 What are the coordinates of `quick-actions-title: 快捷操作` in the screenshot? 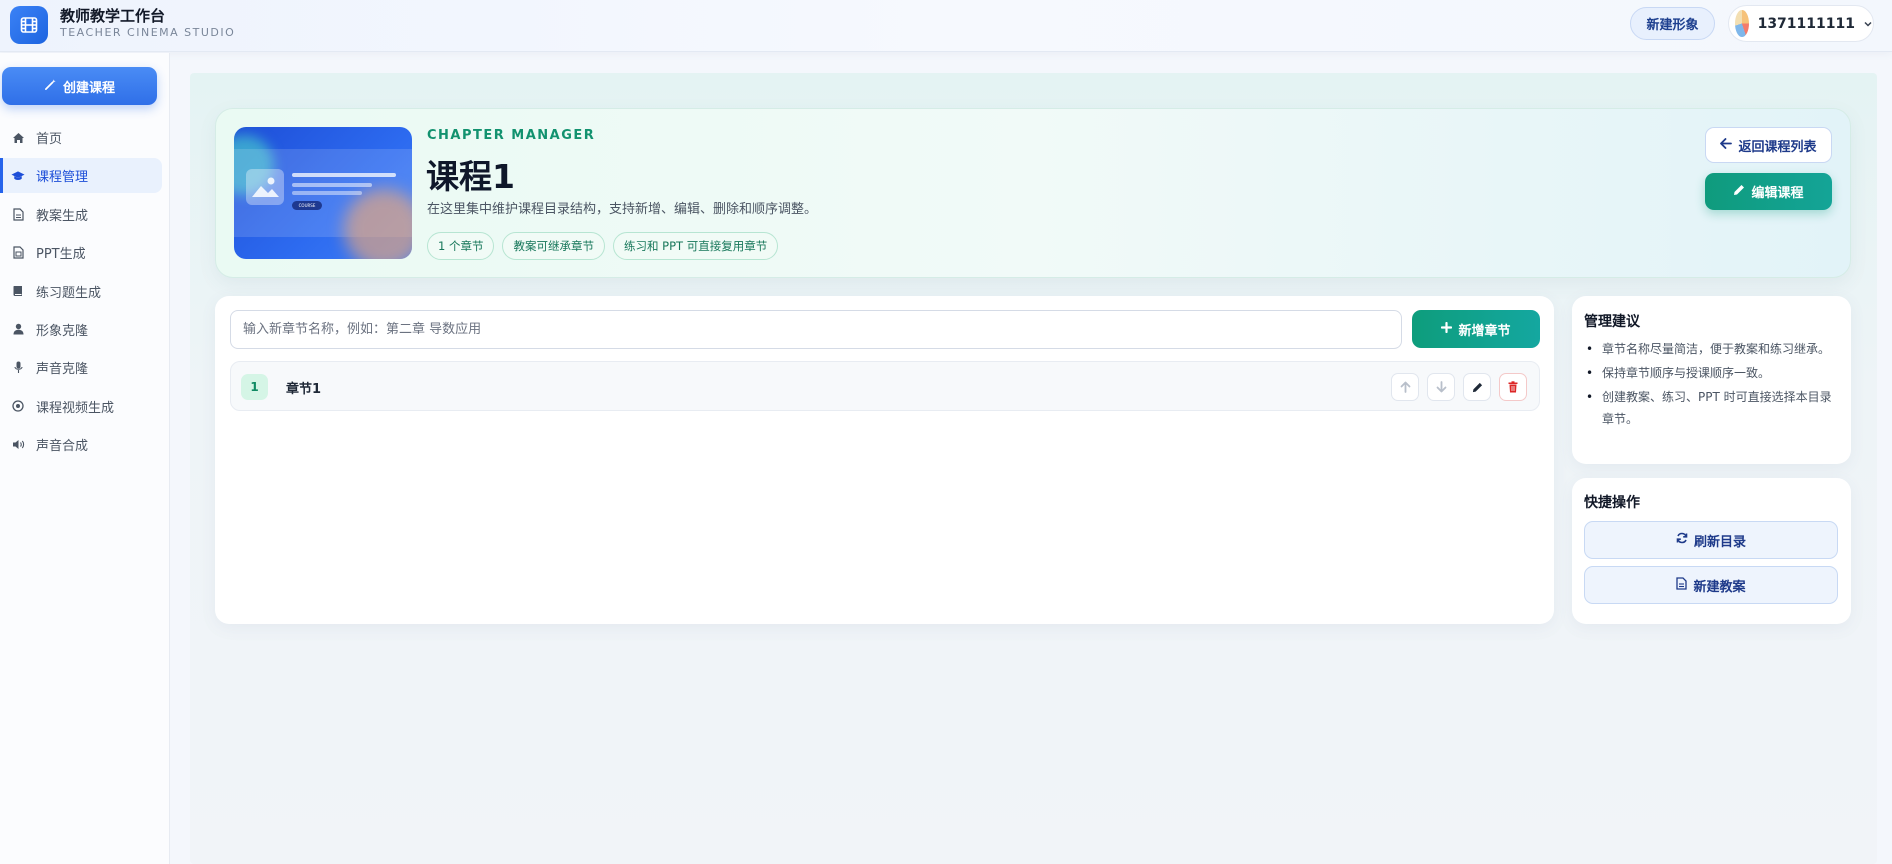 It's located at (1612, 503).